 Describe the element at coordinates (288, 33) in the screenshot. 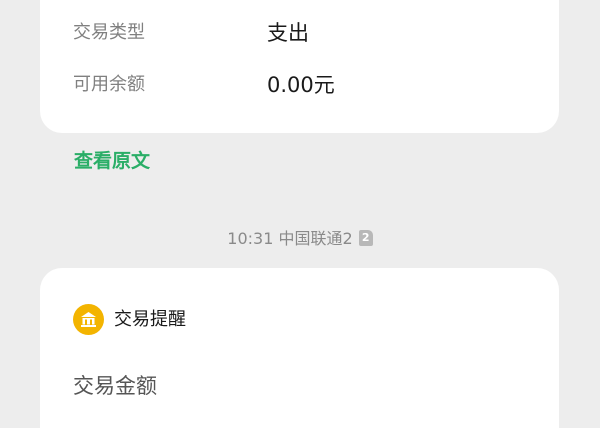

I see `transaction-type-value: 支出` at that location.